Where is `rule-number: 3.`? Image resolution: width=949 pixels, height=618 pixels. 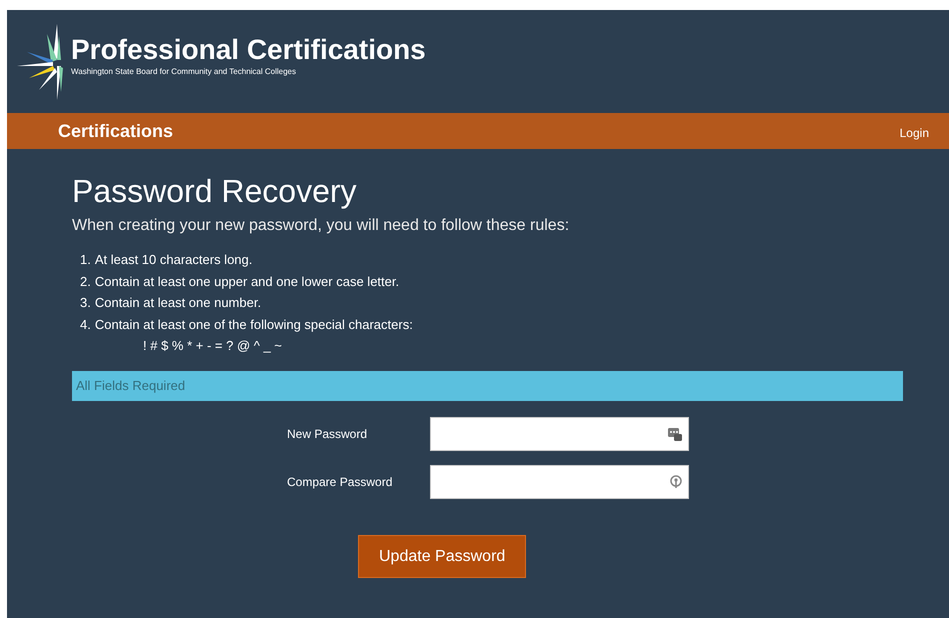
rule-number: 3. is located at coordinates (85, 303).